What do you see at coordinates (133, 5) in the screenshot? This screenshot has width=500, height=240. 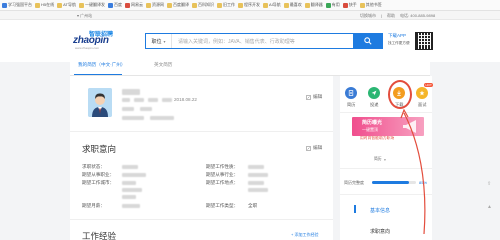 I see `bookmark-item: 网易云` at bounding box center [133, 5].